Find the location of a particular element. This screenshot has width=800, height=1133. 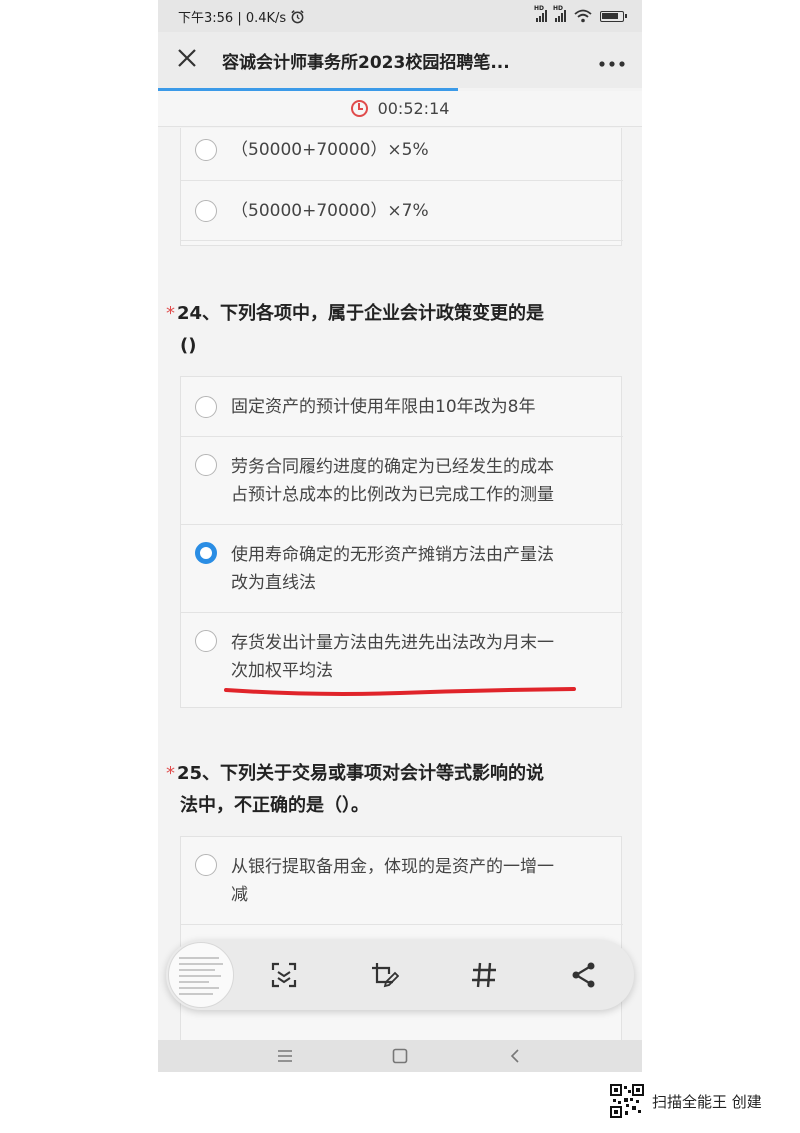

option-line2: 改为直线法 is located at coordinates (273, 583).